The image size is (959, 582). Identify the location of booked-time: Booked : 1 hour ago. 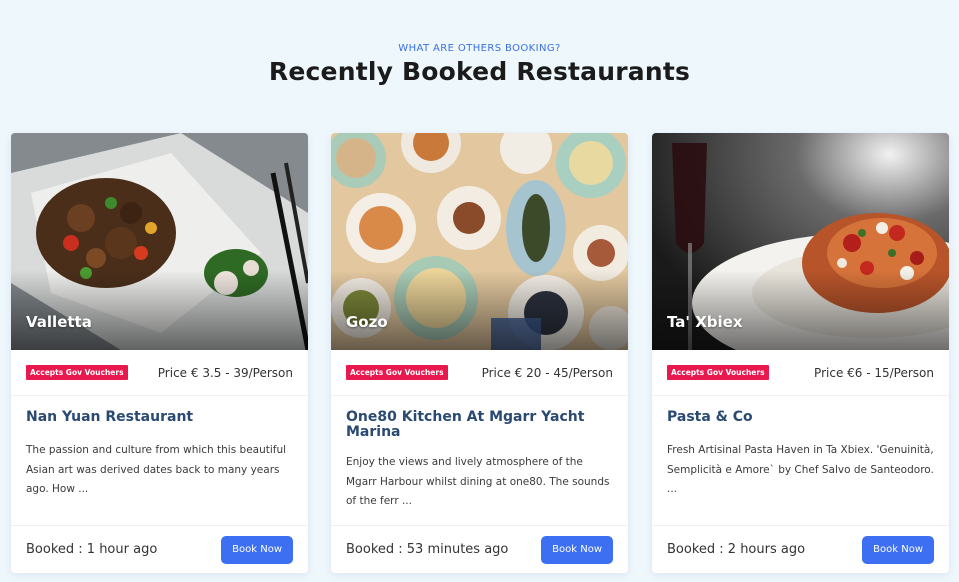
(92, 549).